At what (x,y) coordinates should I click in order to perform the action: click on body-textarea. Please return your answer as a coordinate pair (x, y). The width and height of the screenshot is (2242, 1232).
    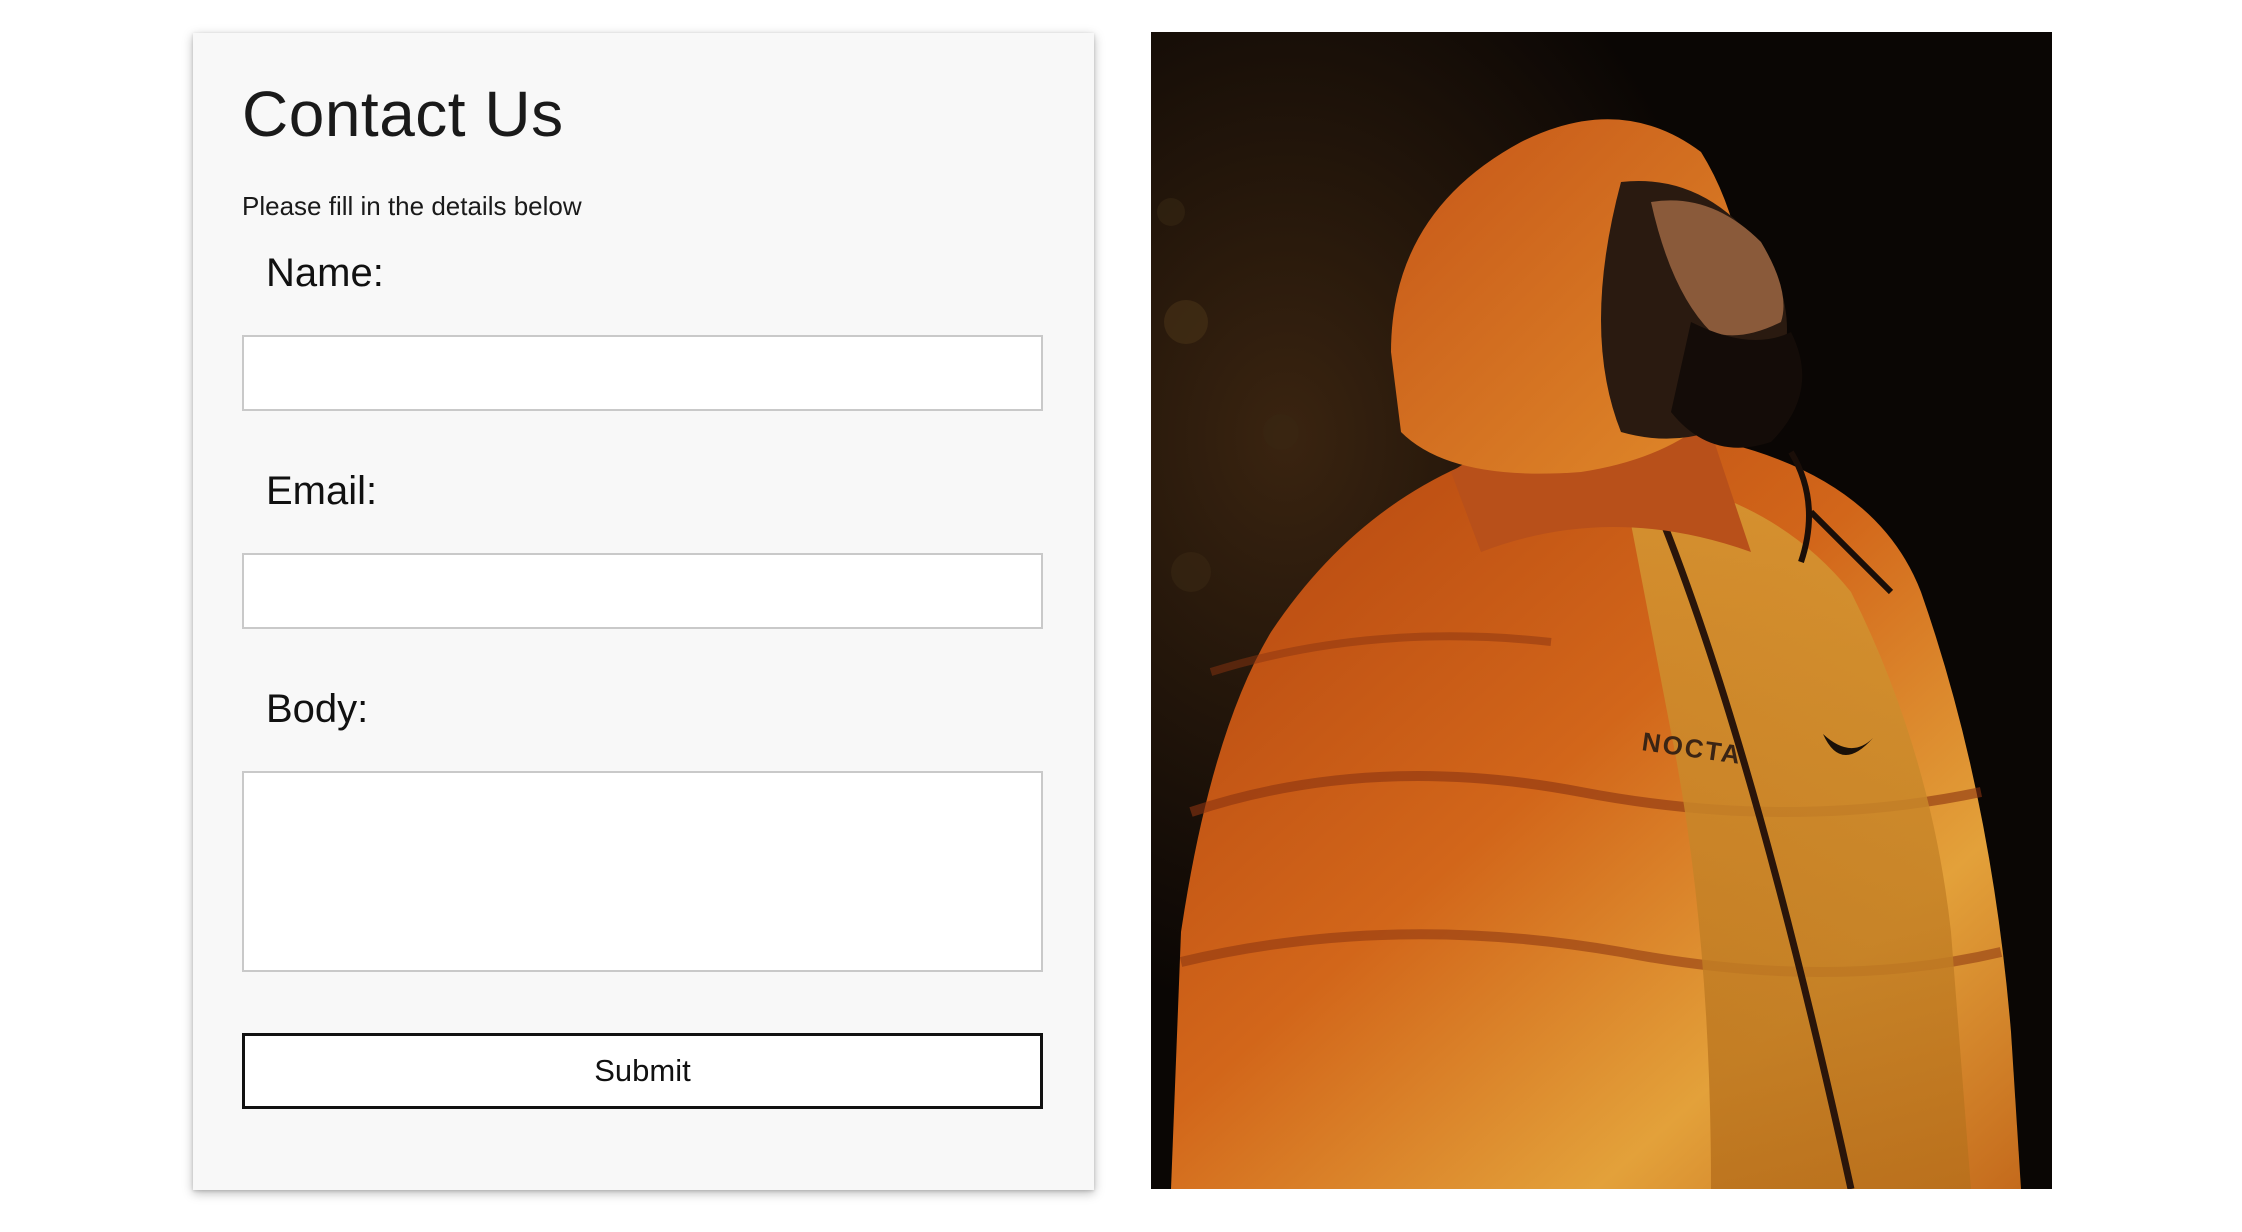
    Looking at the image, I should click on (642, 871).